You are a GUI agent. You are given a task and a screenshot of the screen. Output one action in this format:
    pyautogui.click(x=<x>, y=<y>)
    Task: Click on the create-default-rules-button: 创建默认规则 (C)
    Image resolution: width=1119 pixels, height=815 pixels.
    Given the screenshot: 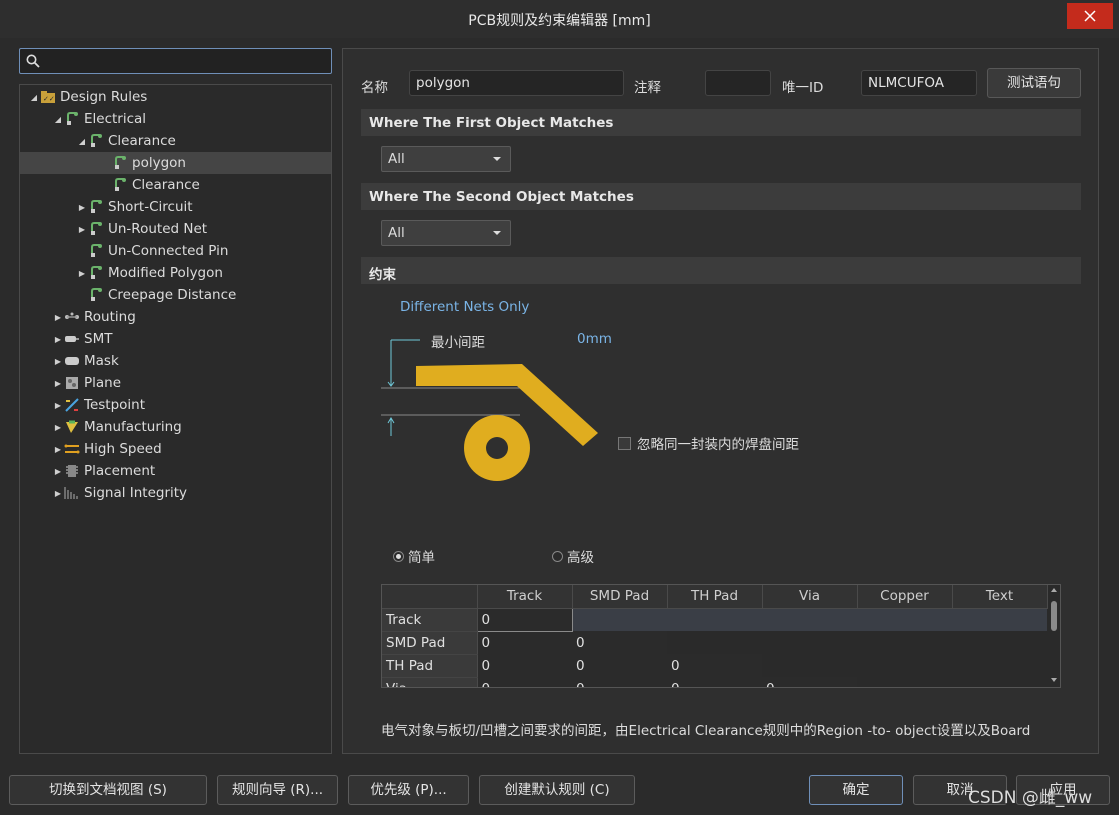 What is the action you would take?
    pyautogui.click(x=557, y=790)
    